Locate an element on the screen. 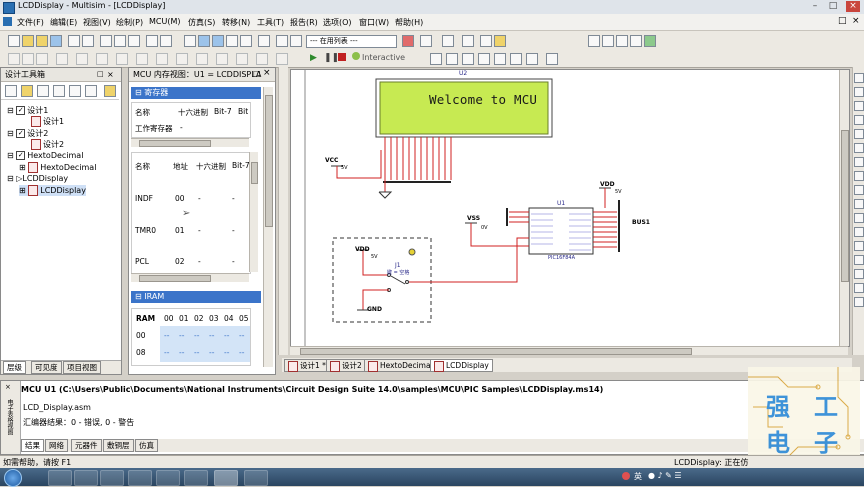 Image resolution: width=864 pixels, height=487 pixels. counter-icon is located at coordinates (859, 148).